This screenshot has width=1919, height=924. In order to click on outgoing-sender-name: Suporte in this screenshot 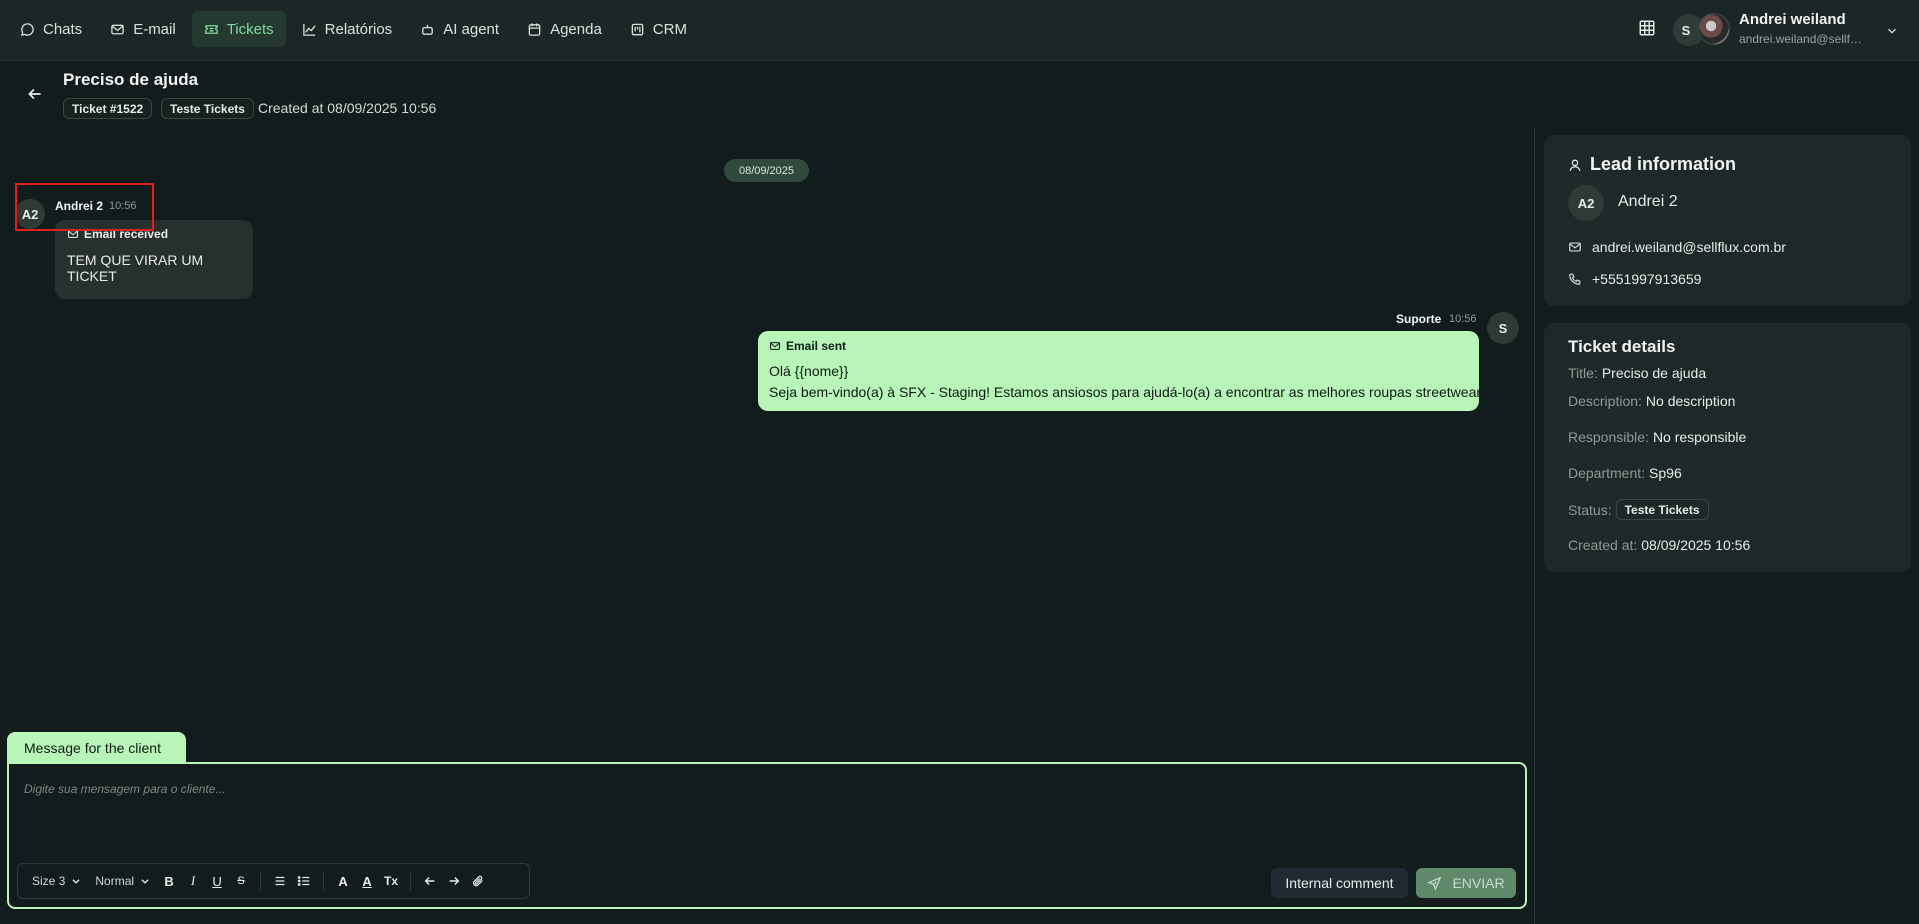, I will do `click(1419, 319)`.